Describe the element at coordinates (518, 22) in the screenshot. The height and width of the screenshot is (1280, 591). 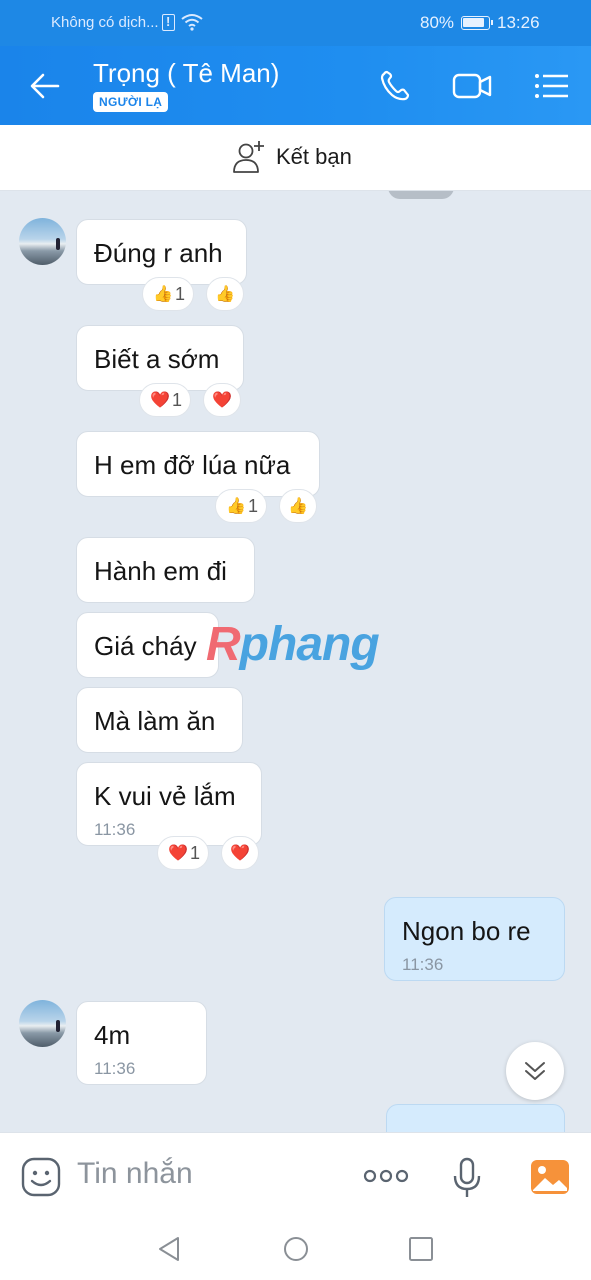
I see `clock: 13:26` at that location.